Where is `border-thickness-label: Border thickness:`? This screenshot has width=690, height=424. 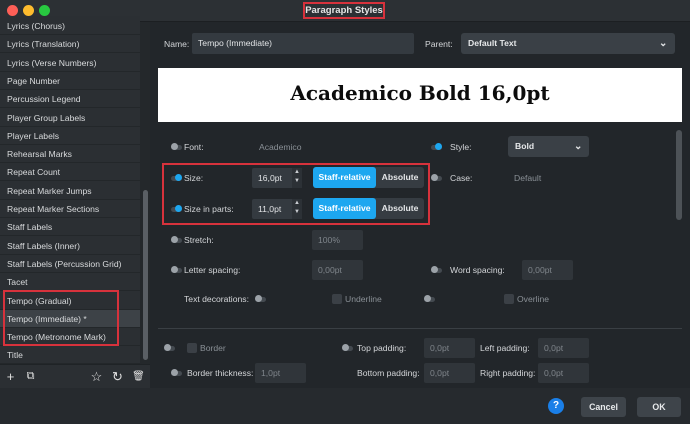
border-thickness-label: Border thickness: is located at coordinates (220, 373).